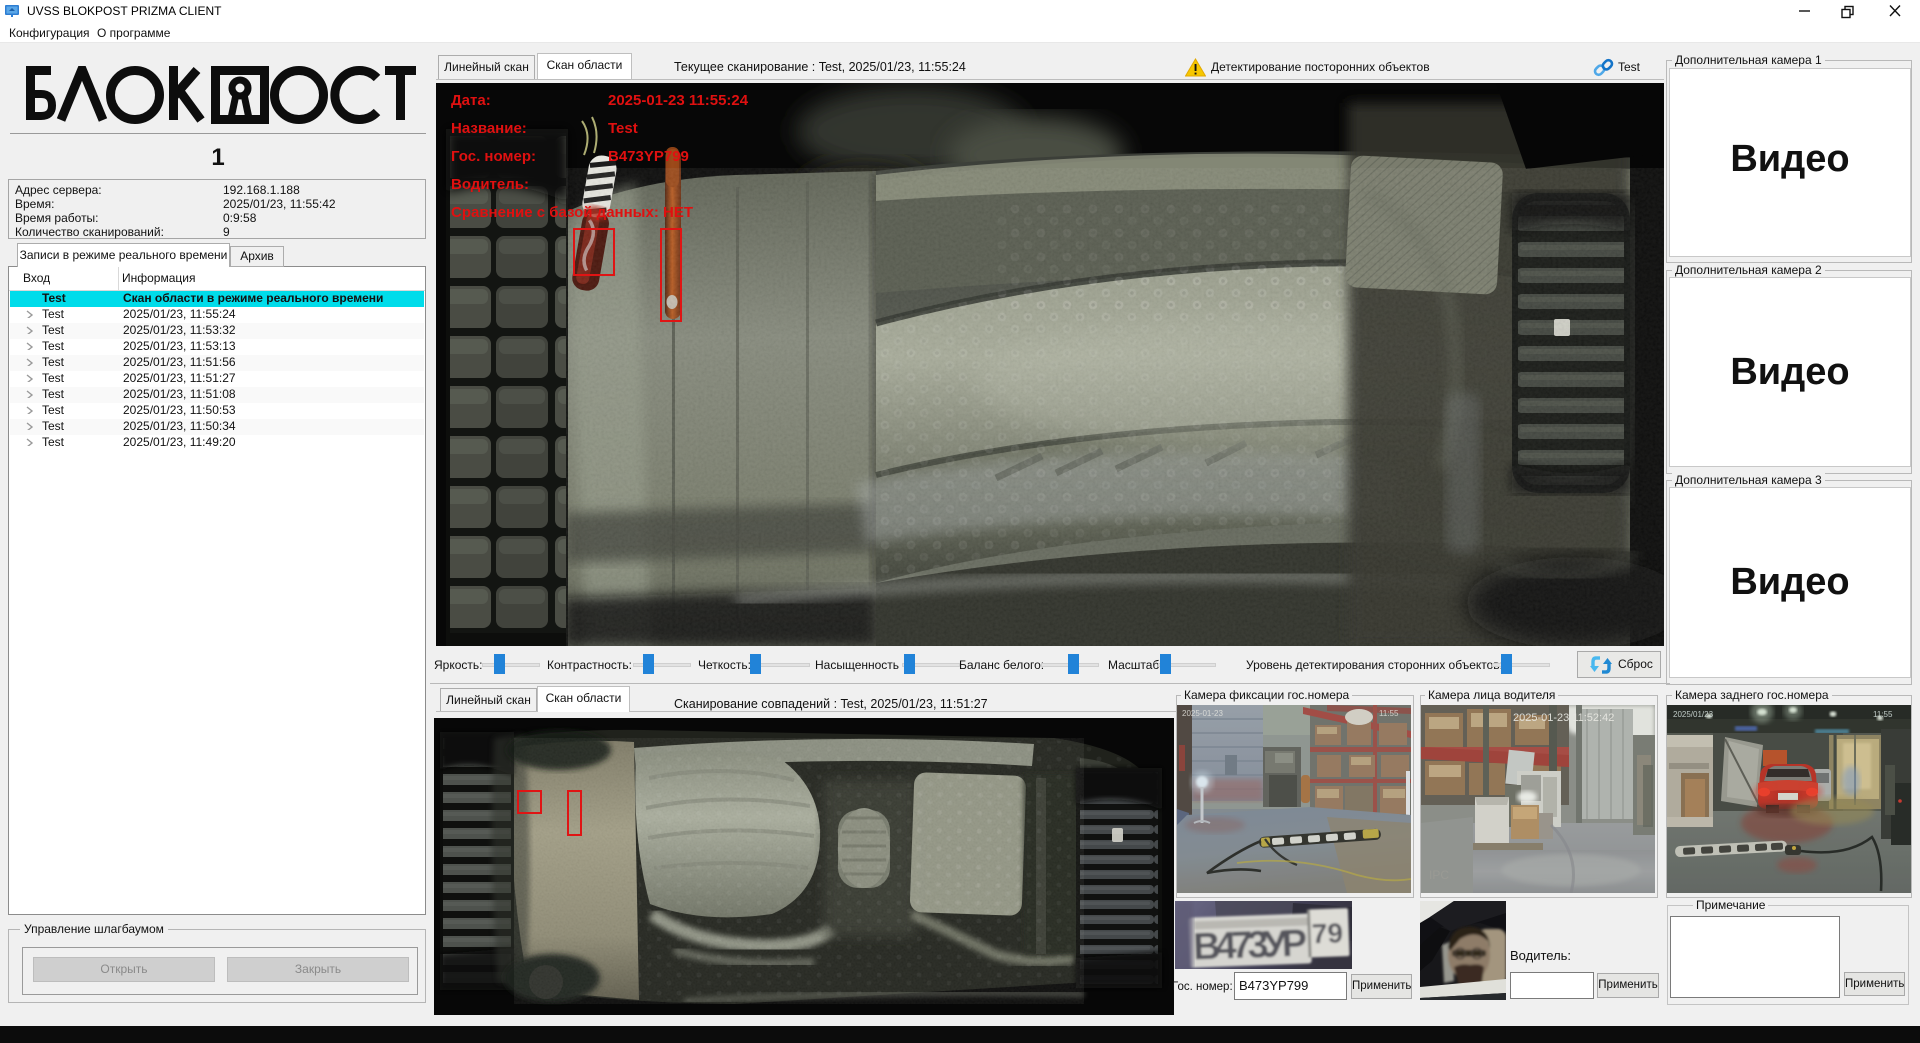 This screenshot has width=1920, height=1043. Describe the element at coordinates (493, 156) in the screenshot. I see `svg-text: Гос. номер:` at that location.